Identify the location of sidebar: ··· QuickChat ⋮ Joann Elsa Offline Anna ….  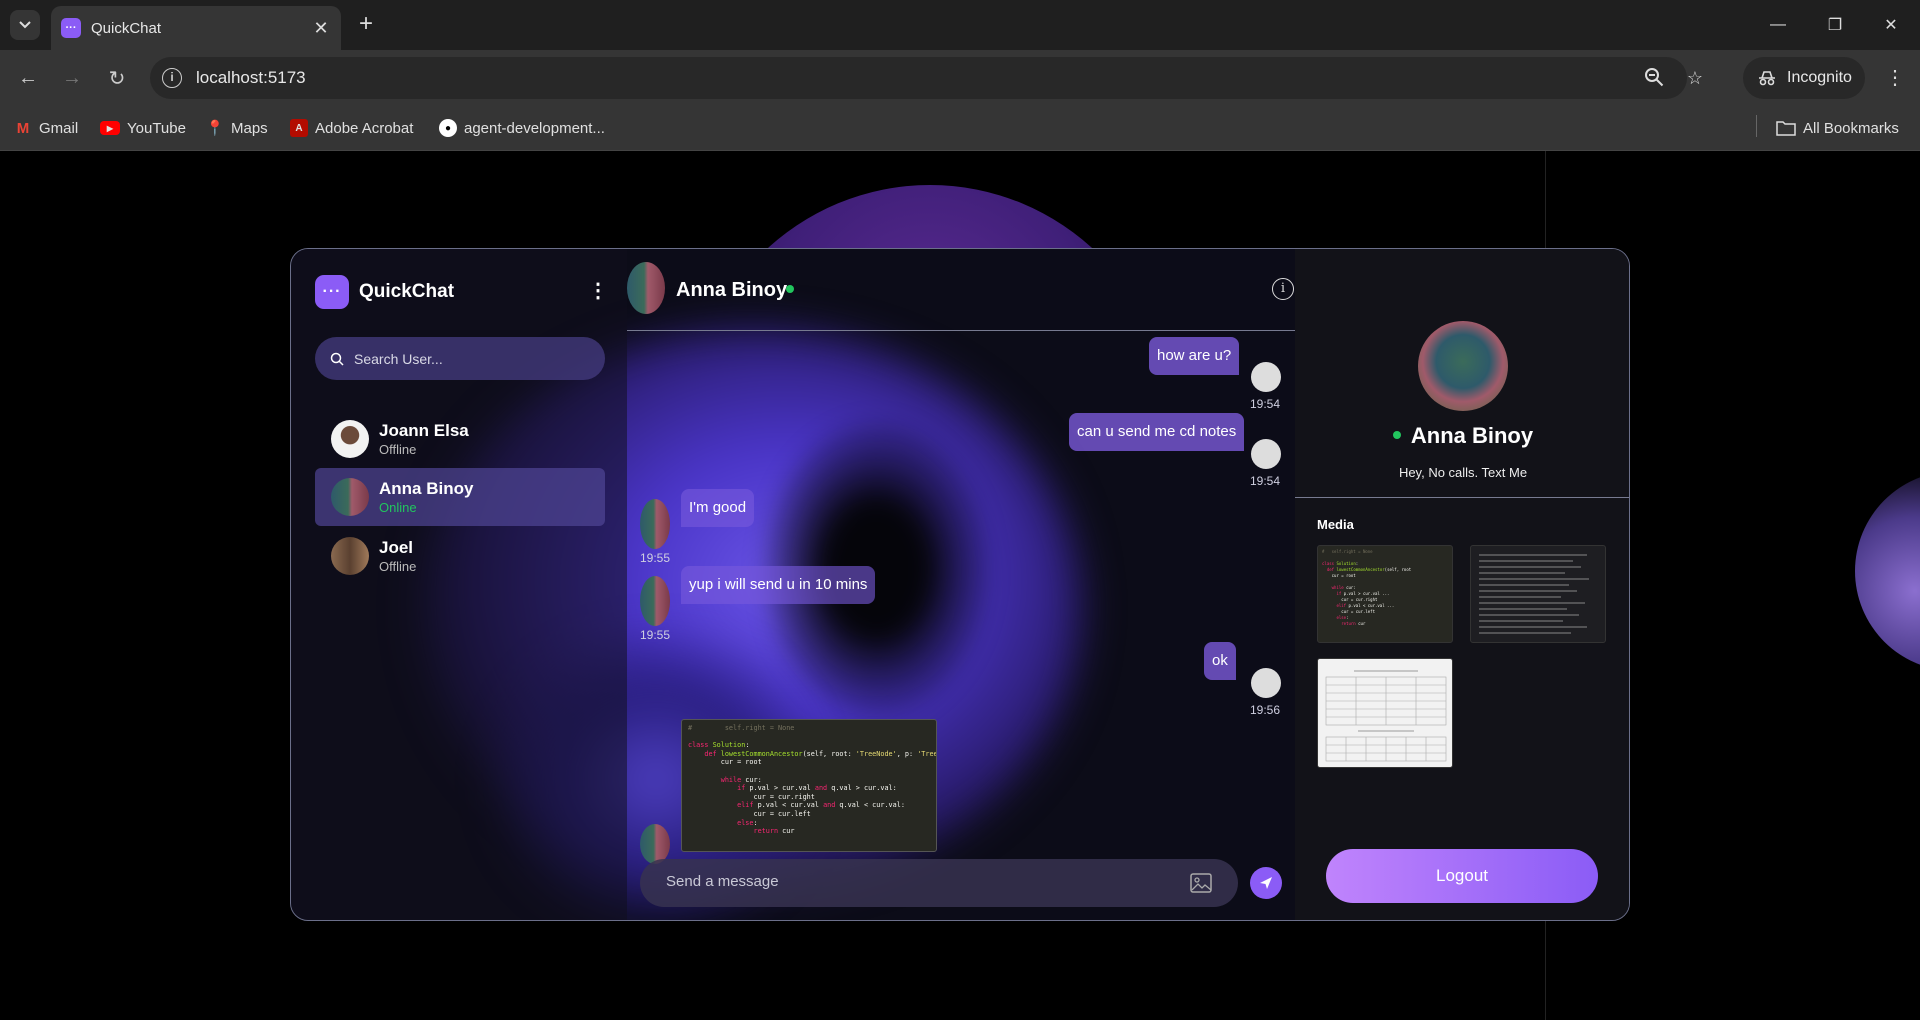
(459, 584).